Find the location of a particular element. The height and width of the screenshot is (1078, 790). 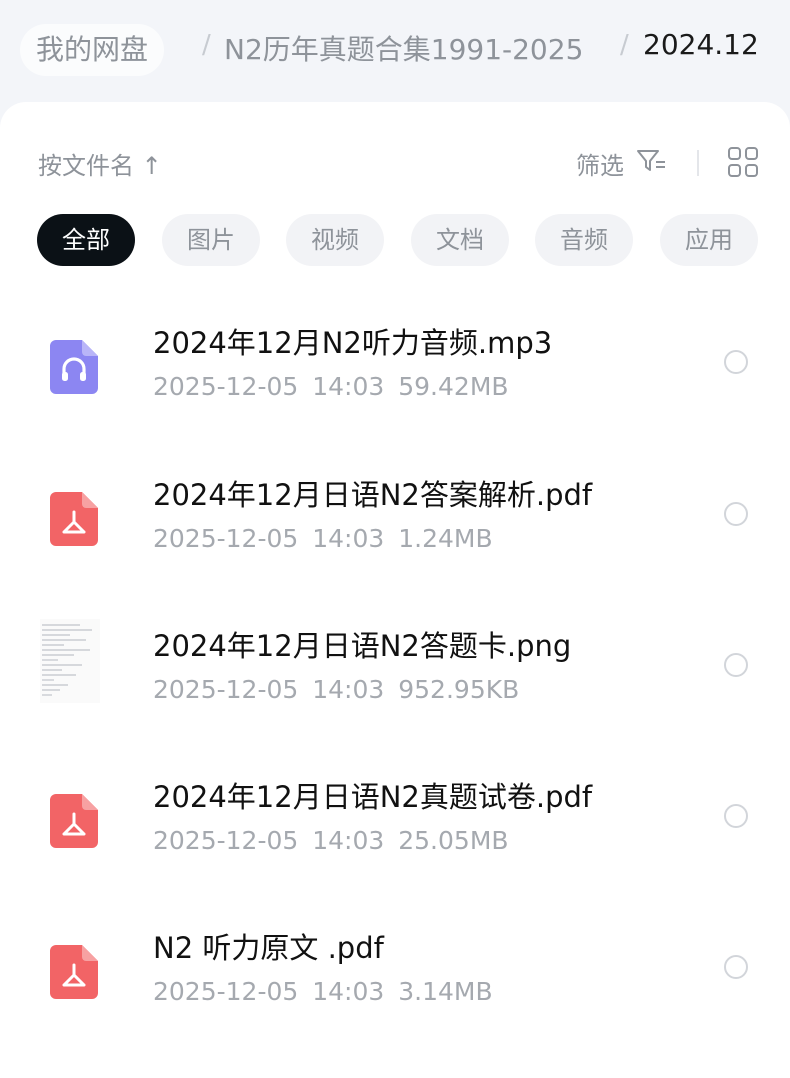

file-row: N2 听力原文 .pdf 2025-12-05 14:03 3.14MB is located at coordinates (395, 982).